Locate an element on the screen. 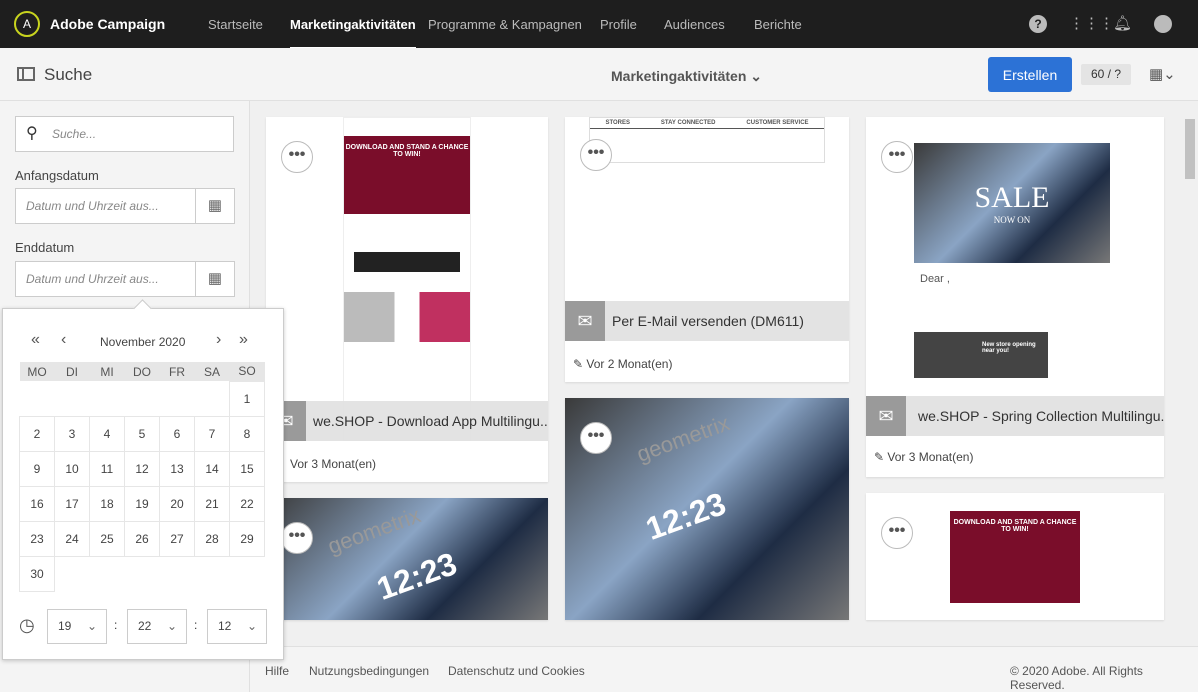  nav-programme-kampagnen: Programme & Kampagnen is located at coordinates (505, 24).